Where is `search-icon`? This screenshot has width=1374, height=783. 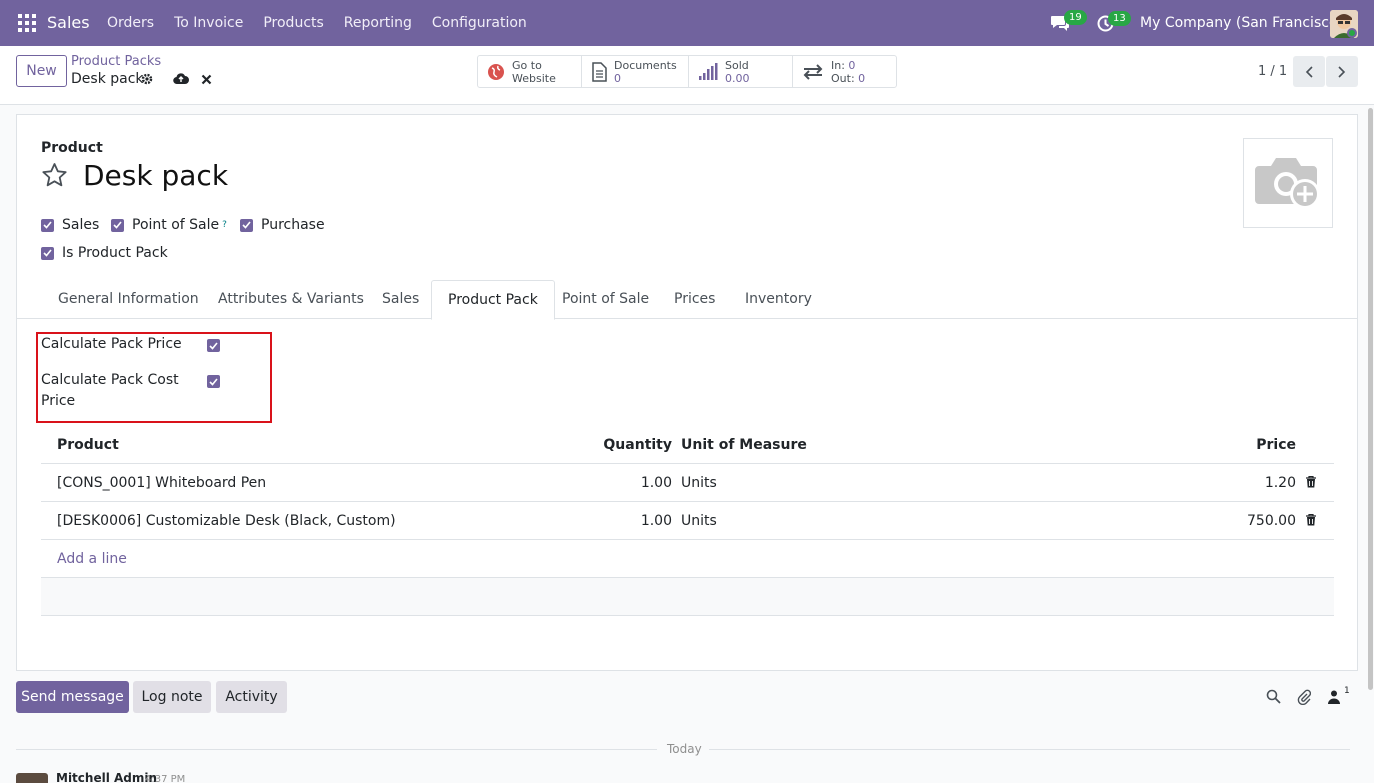
search-icon is located at coordinates (1273, 698).